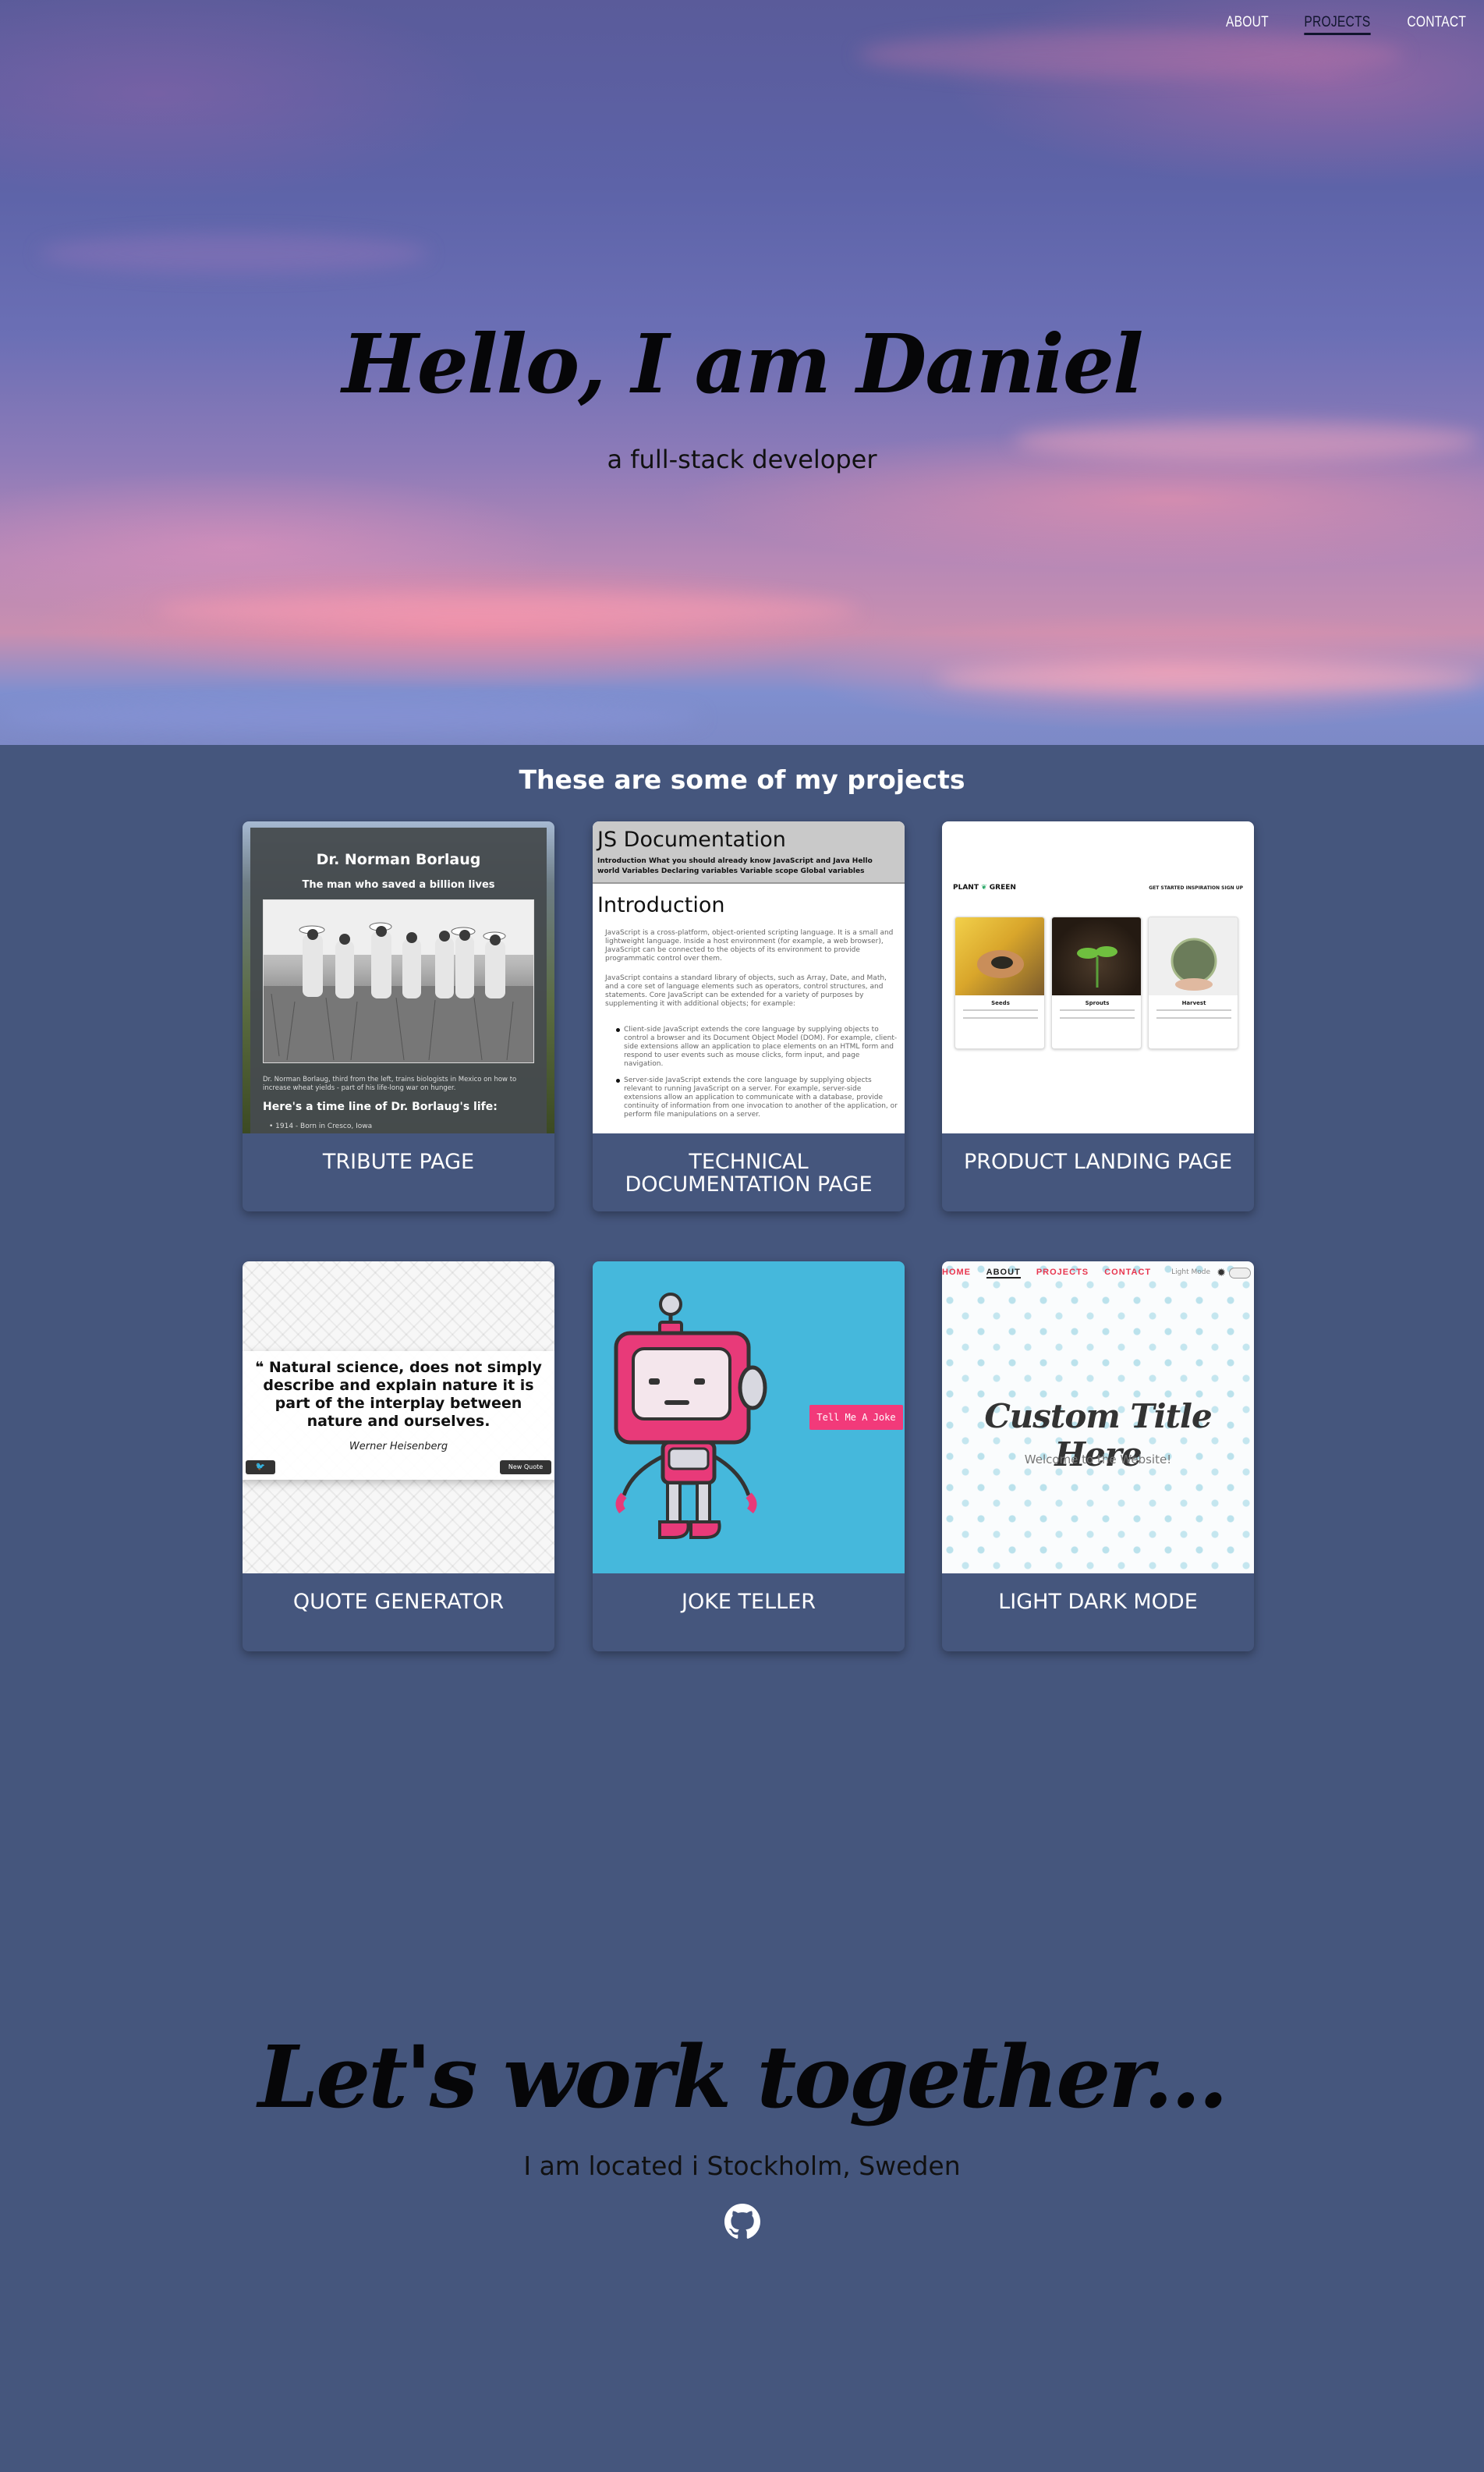 This screenshot has height=2472, width=1484. I want to click on tribute-subtitle: The man who saved a billion lives, so click(398, 885).